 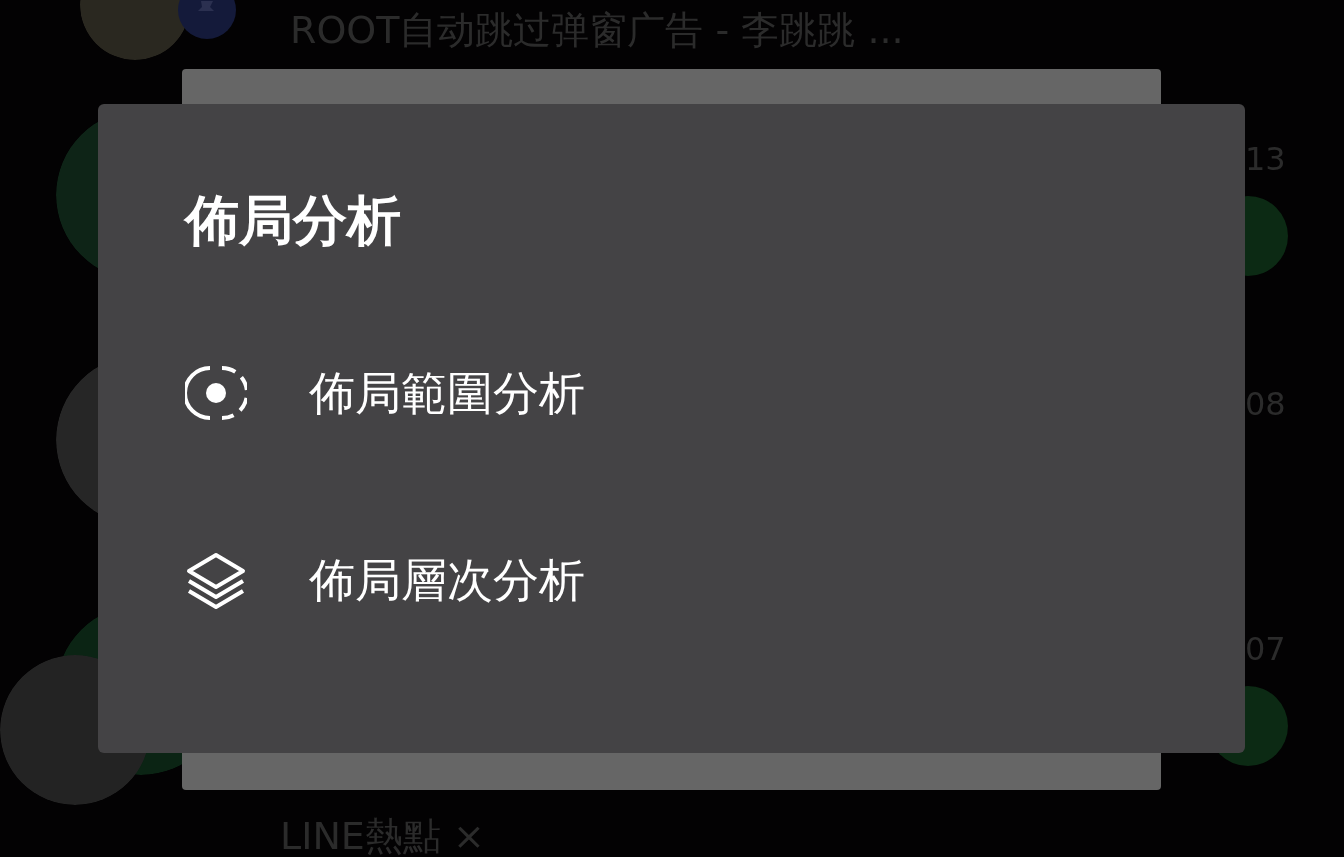 What do you see at coordinates (385, 393) in the screenshot?
I see `menu-item: 佈局範圍分析` at bounding box center [385, 393].